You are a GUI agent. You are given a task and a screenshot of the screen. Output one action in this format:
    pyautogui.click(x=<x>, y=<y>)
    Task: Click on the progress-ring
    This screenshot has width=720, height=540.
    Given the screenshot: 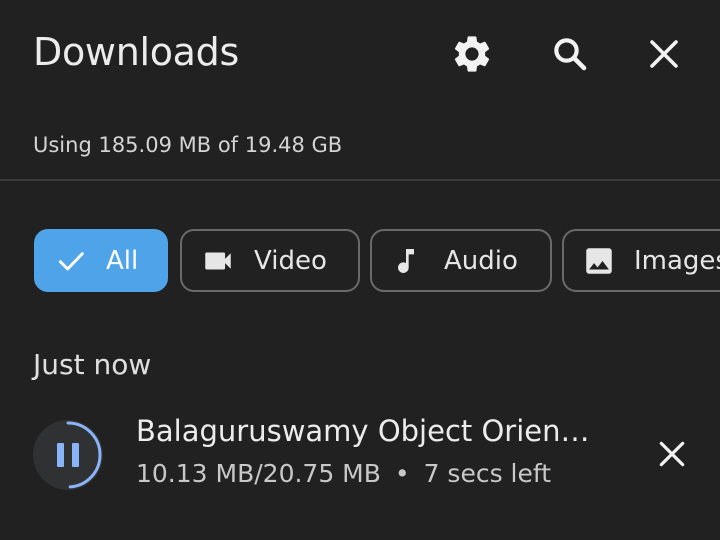 What is the action you would take?
    pyautogui.click(x=68, y=455)
    